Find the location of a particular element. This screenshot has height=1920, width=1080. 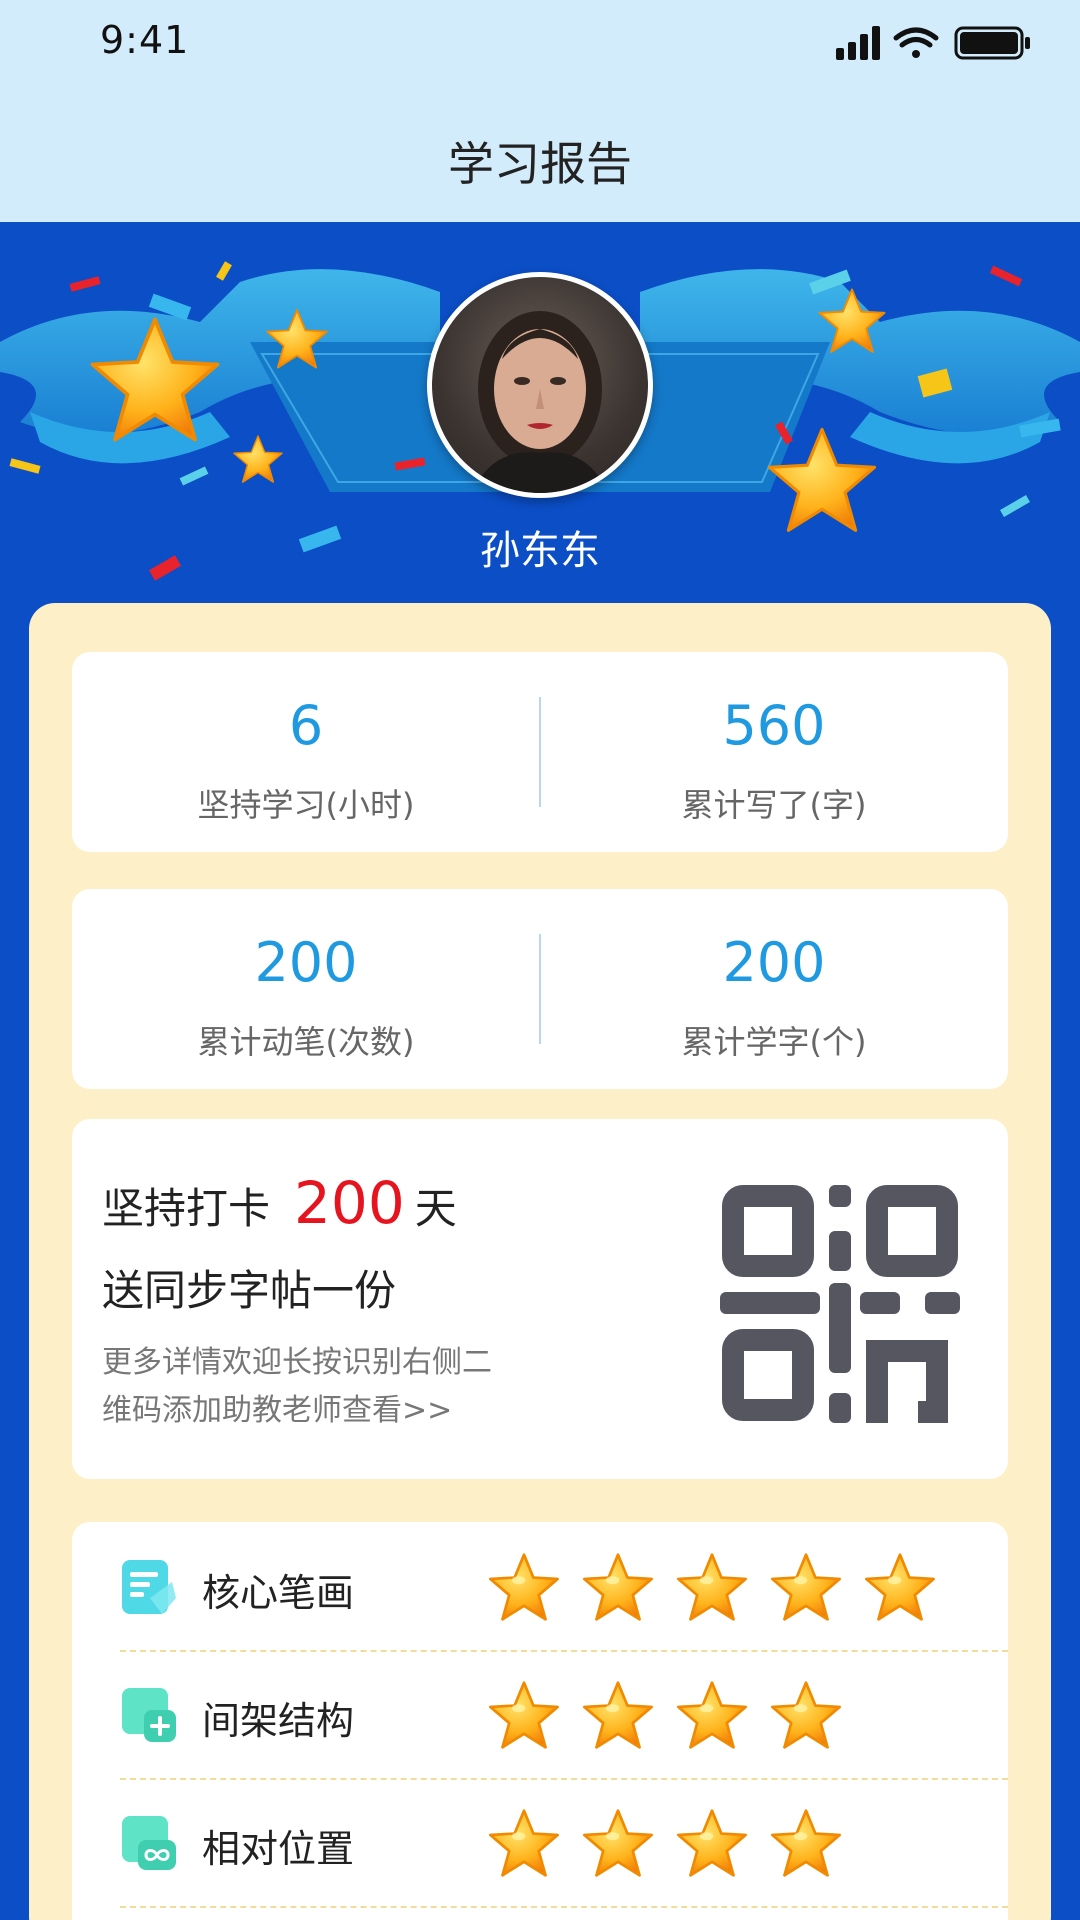

checkin-suffix: 天 is located at coordinates (435, 1208).